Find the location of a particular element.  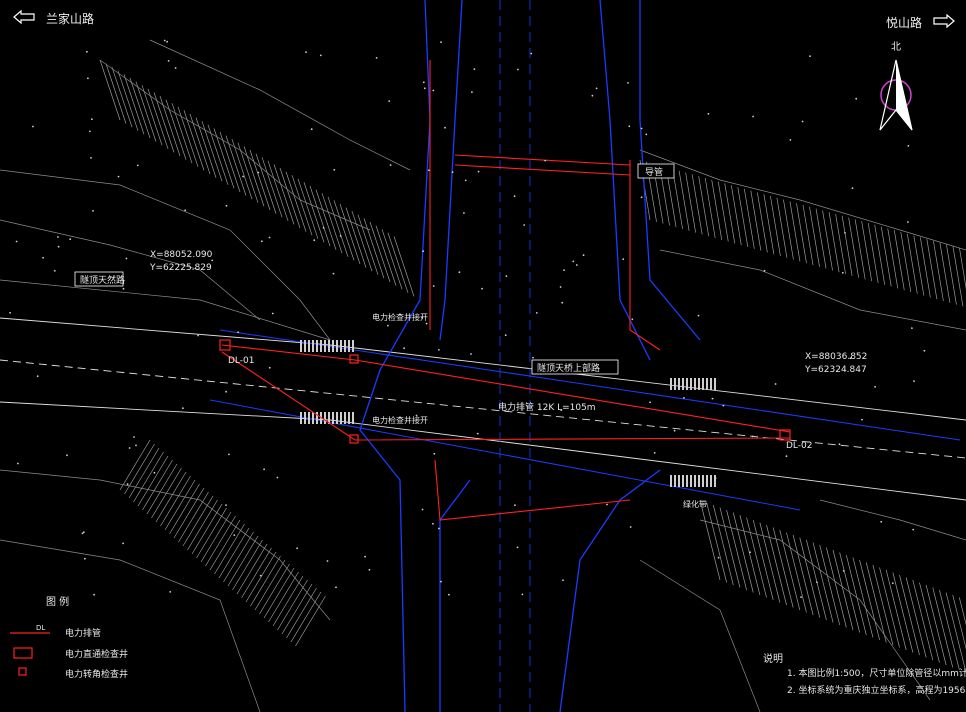

notes-line-1: 1. 本图比例1:500，尺寸单位除管径以mm计外，其余均以m计。 is located at coordinates (876, 673).